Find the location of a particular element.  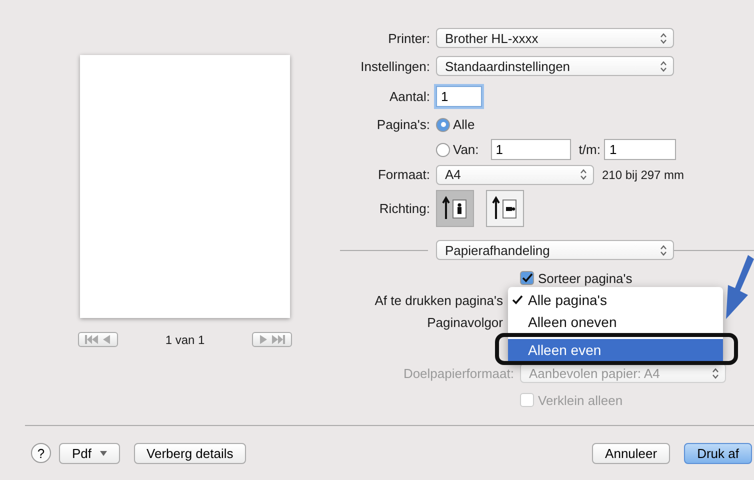

first-page-icon is located at coordinates (91, 339).